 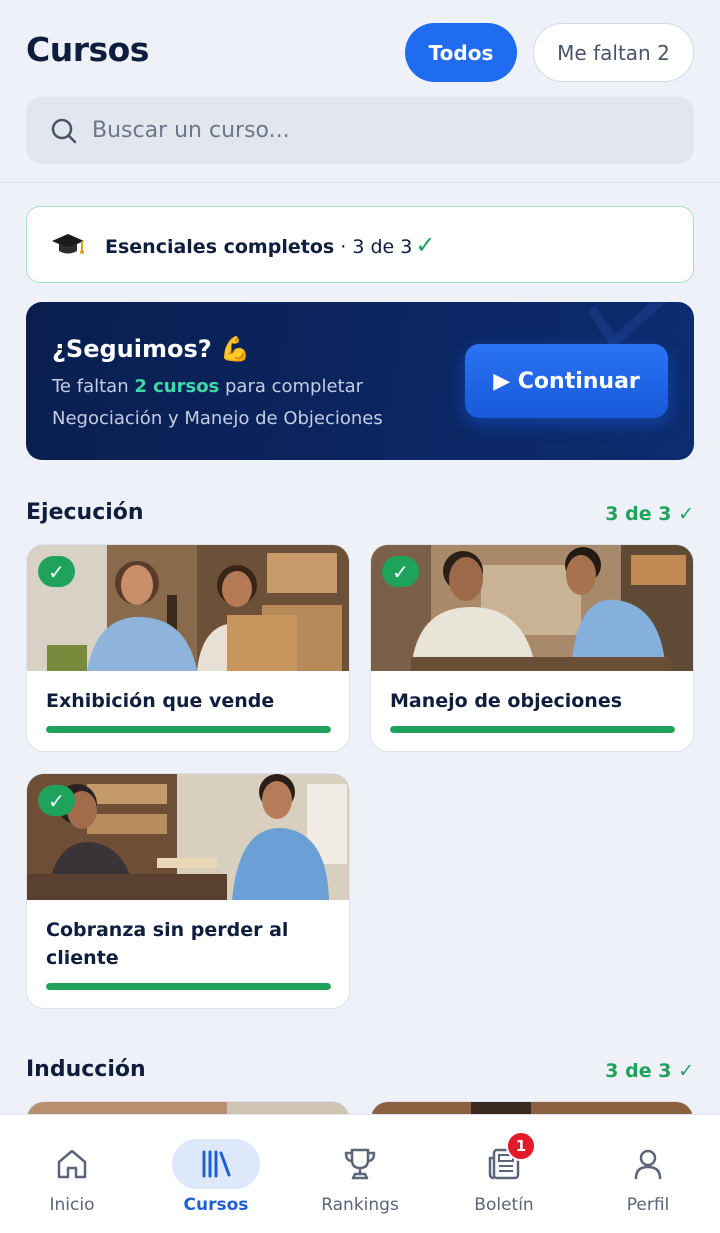 What do you see at coordinates (220, 246) in the screenshot?
I see `banner-title: Esenciales completos` at bounding box center [220, 246].